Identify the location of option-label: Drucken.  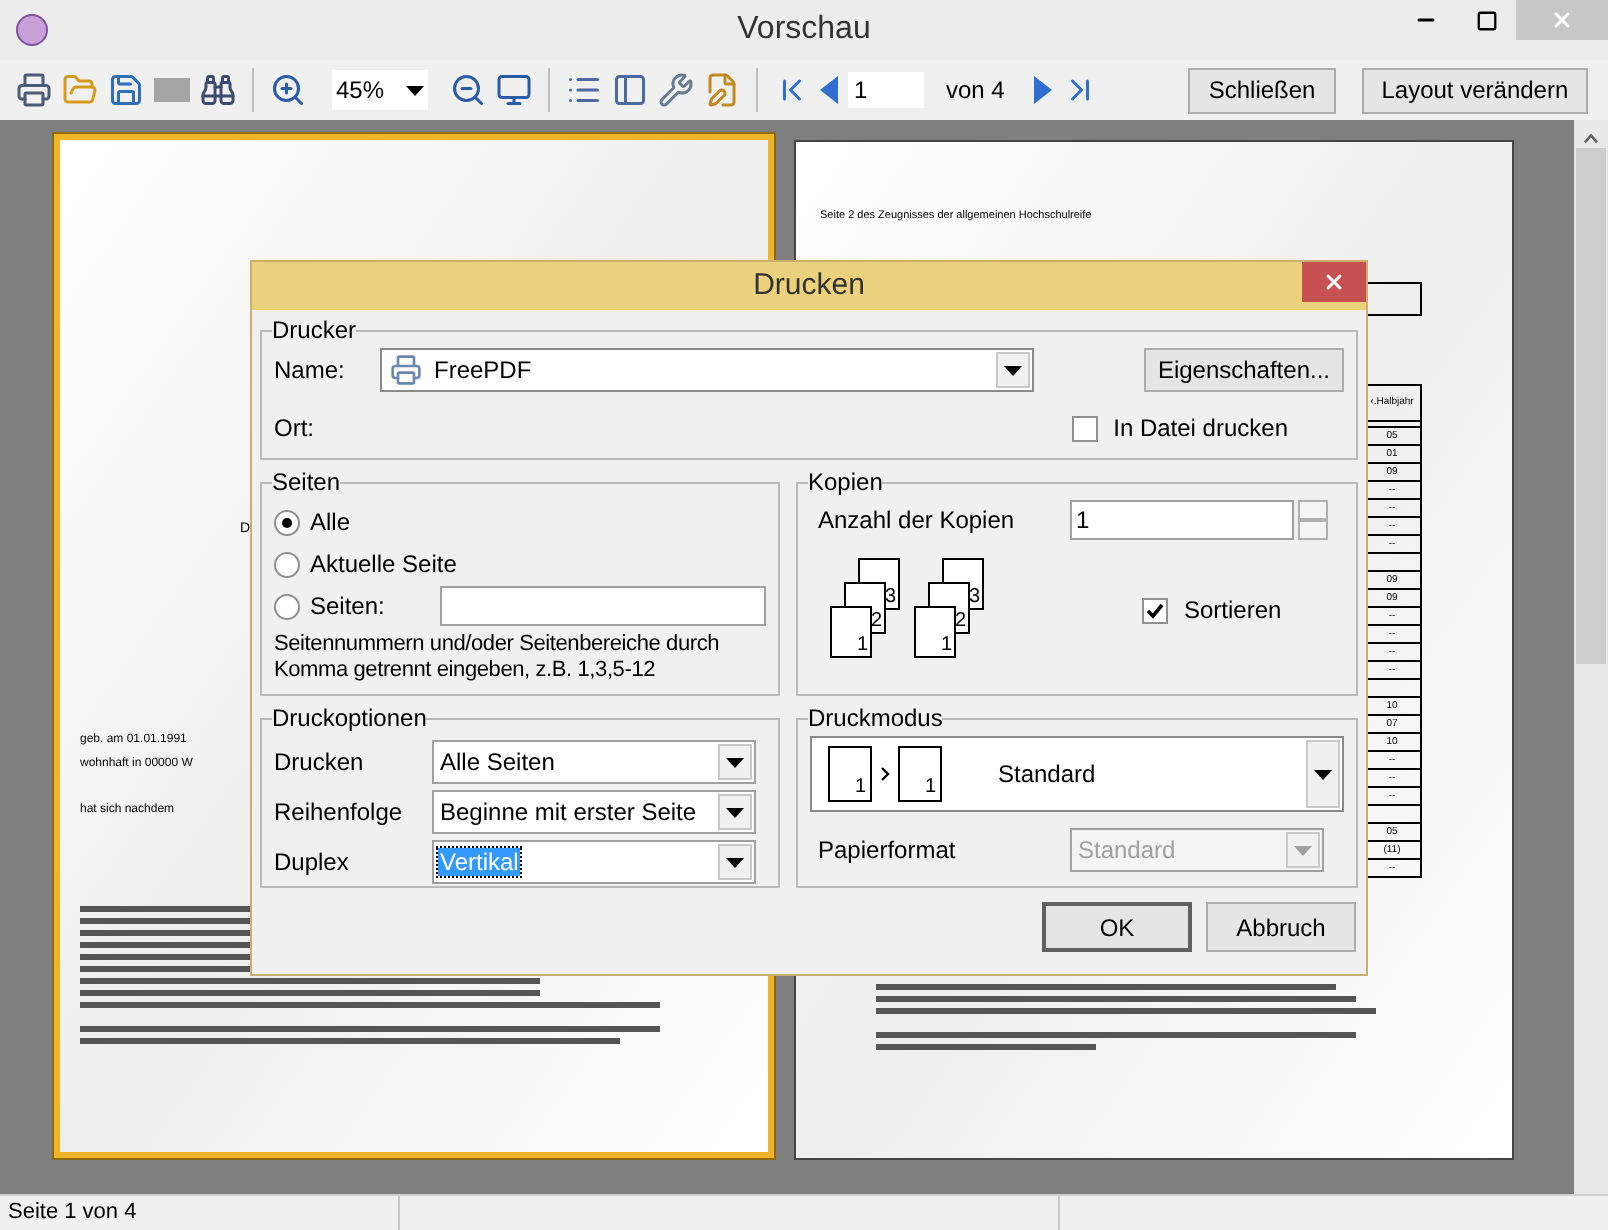
(320, 763).